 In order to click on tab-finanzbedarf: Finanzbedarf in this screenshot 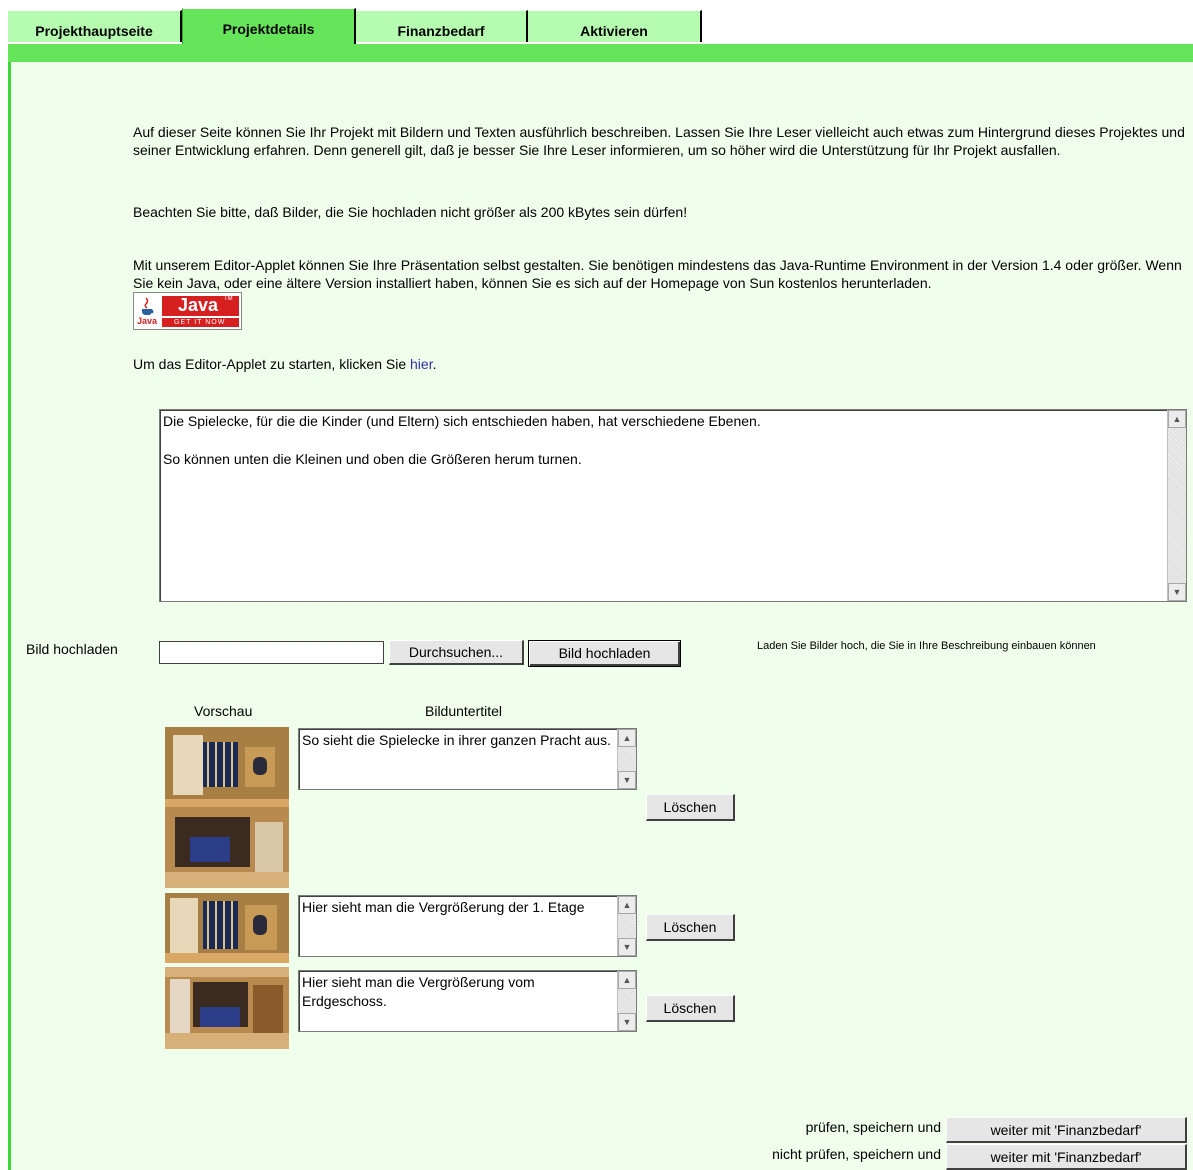, I will do `click(442, 26)`.